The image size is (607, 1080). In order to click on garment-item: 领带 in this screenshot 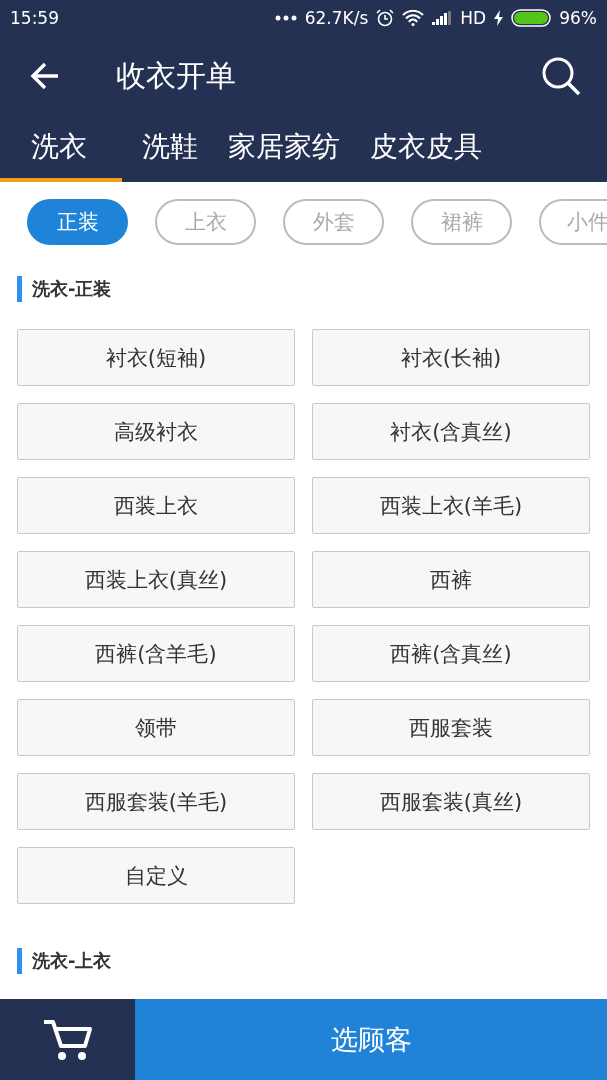, I will do `click(156, 727)`.